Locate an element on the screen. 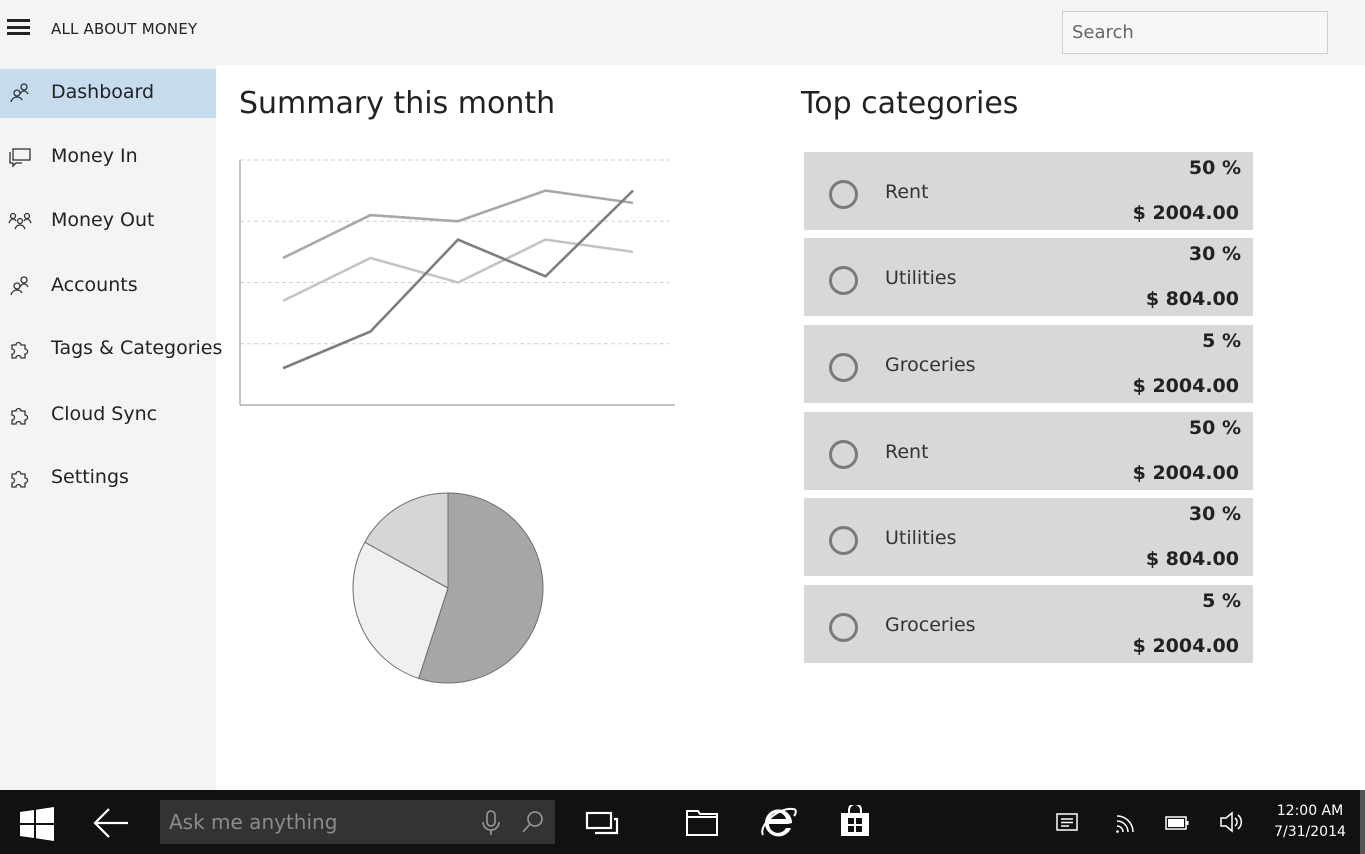 The image size is (1365, 854). file-explorer-icon is located at coordinates (702, 822).